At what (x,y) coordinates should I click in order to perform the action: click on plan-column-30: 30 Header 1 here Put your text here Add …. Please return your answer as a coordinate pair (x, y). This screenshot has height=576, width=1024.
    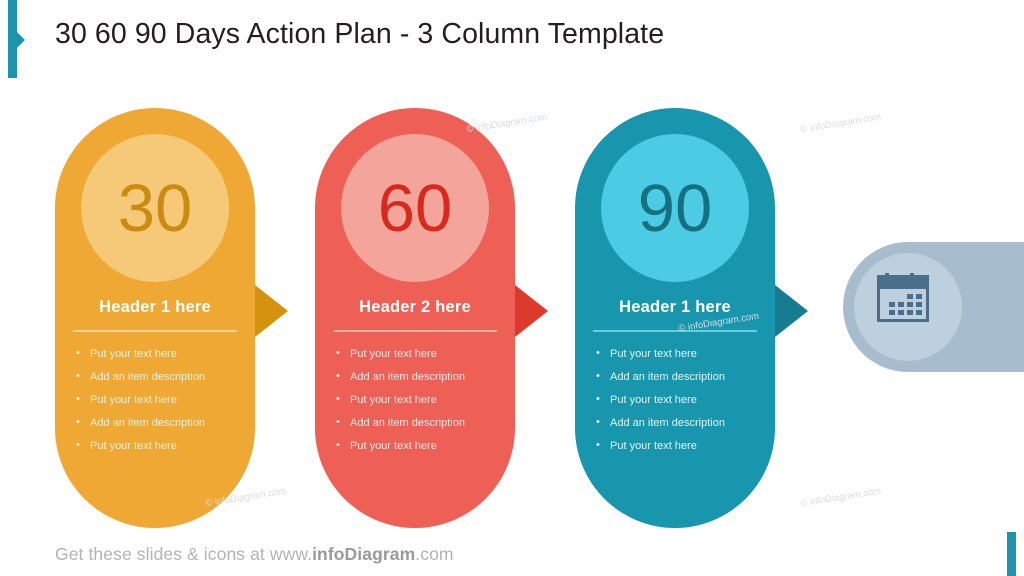
    Looking at the image, I should click on (155, 318).